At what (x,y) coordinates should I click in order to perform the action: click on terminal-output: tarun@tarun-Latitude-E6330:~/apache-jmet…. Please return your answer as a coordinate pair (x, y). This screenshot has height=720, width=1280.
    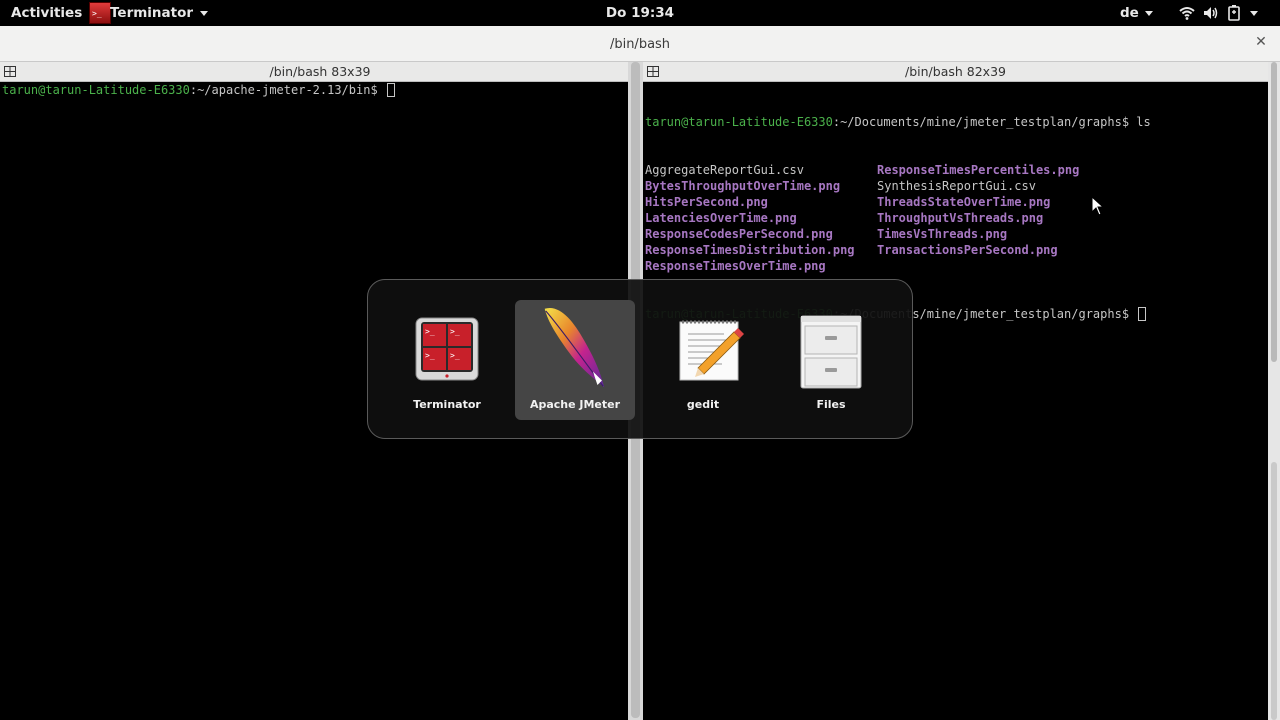
    Looking at the image, I should click on (198, 90).